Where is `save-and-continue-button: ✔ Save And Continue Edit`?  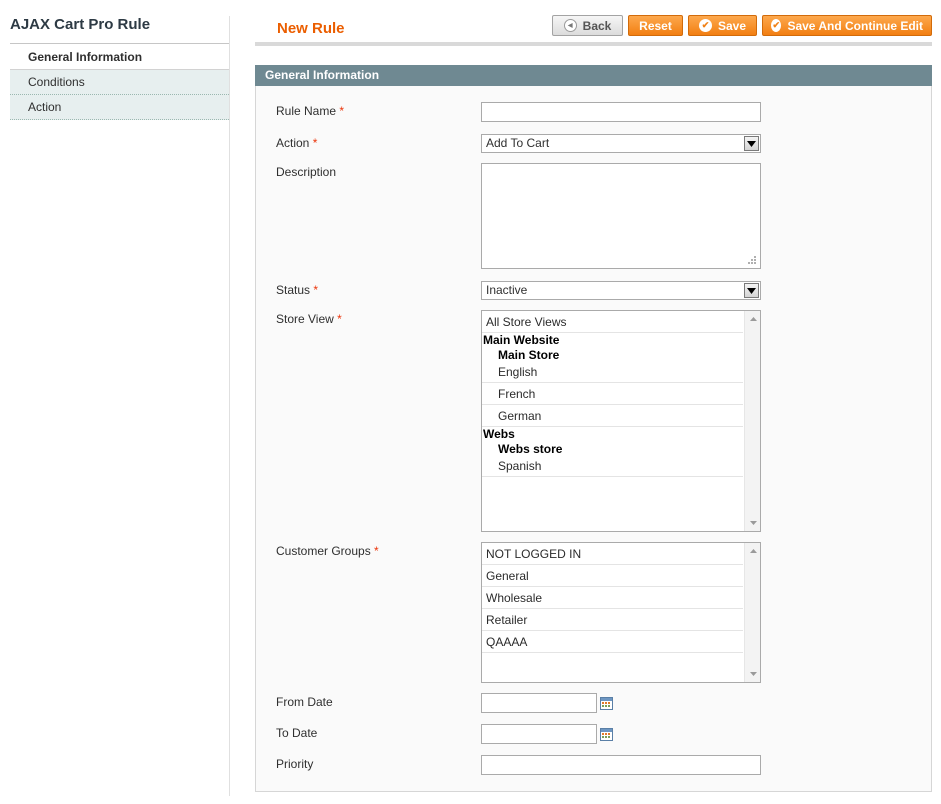 save-and-continue-button: ✔ Save And Continue Edit is located at coordinates (847, 25).